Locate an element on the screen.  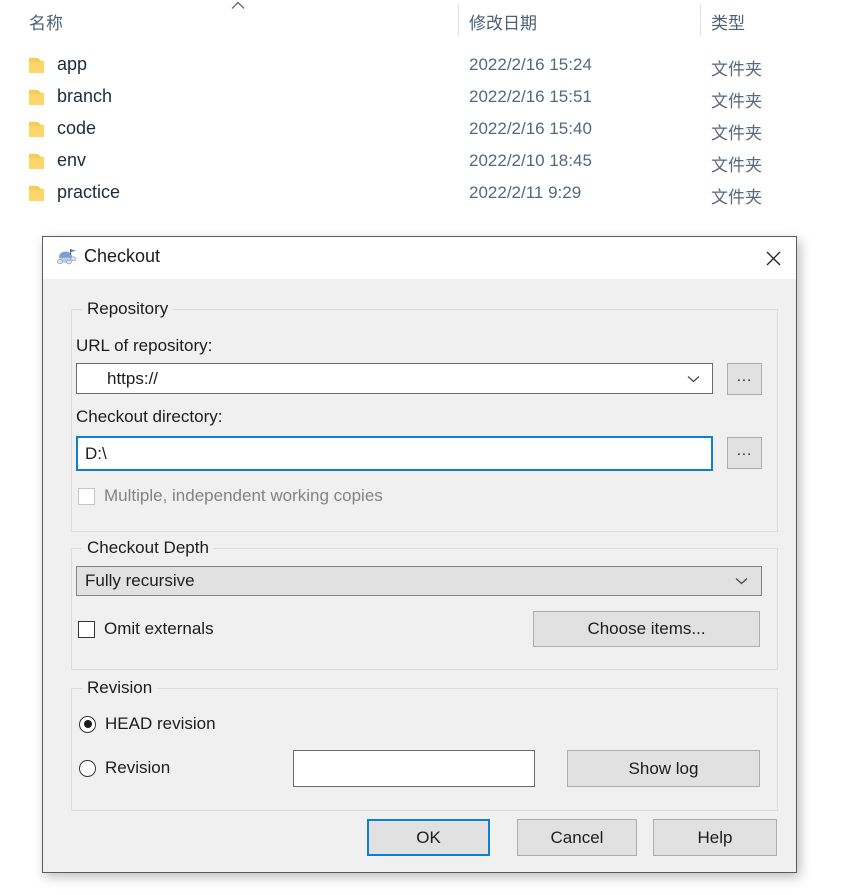
sort-ascending-icon is located at coordinates (238, 5).